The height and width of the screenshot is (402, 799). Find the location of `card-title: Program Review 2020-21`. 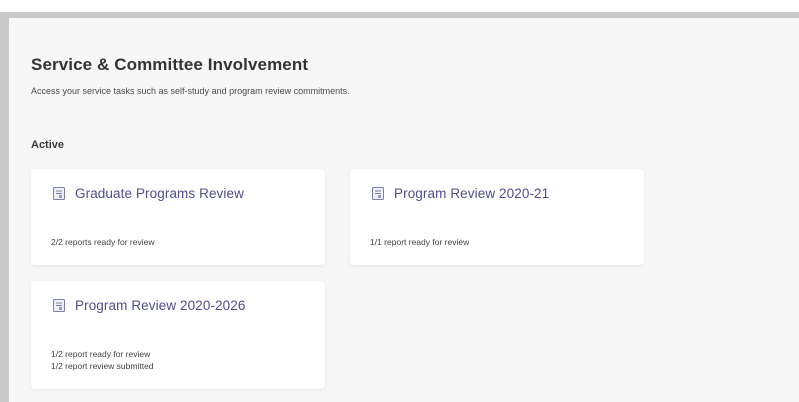

card-title: Program Review 2020-21 is located at coordinates (472, 193).